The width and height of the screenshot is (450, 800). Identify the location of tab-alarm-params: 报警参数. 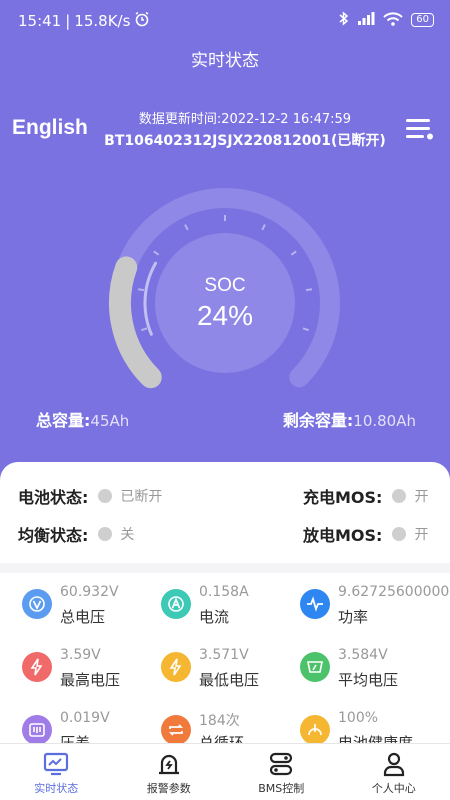
(169, 772).